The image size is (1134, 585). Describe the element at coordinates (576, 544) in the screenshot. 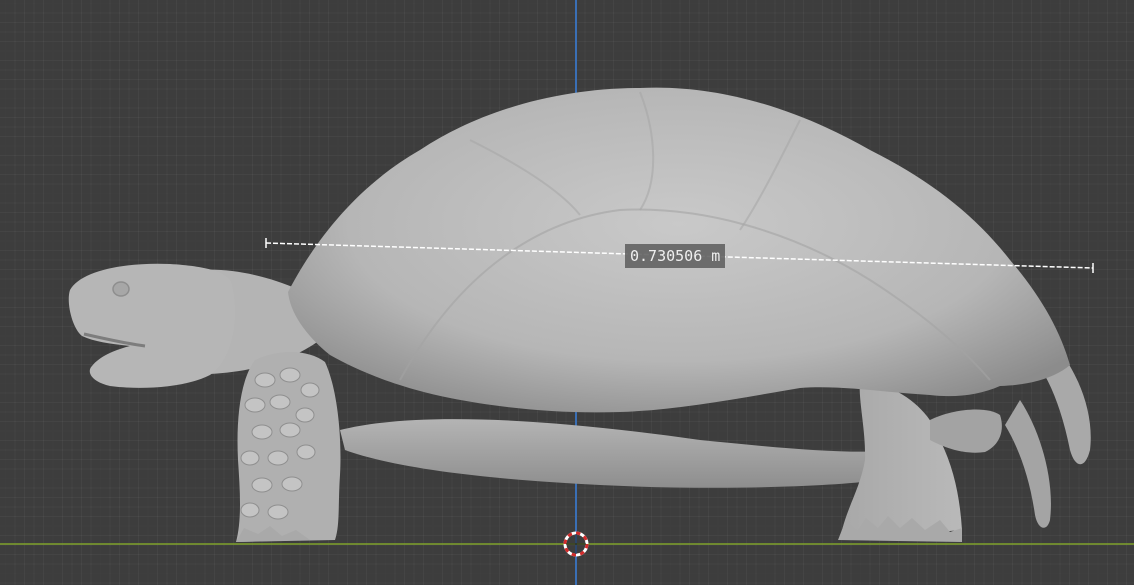

I see `3d-cursor-icon` at that location.